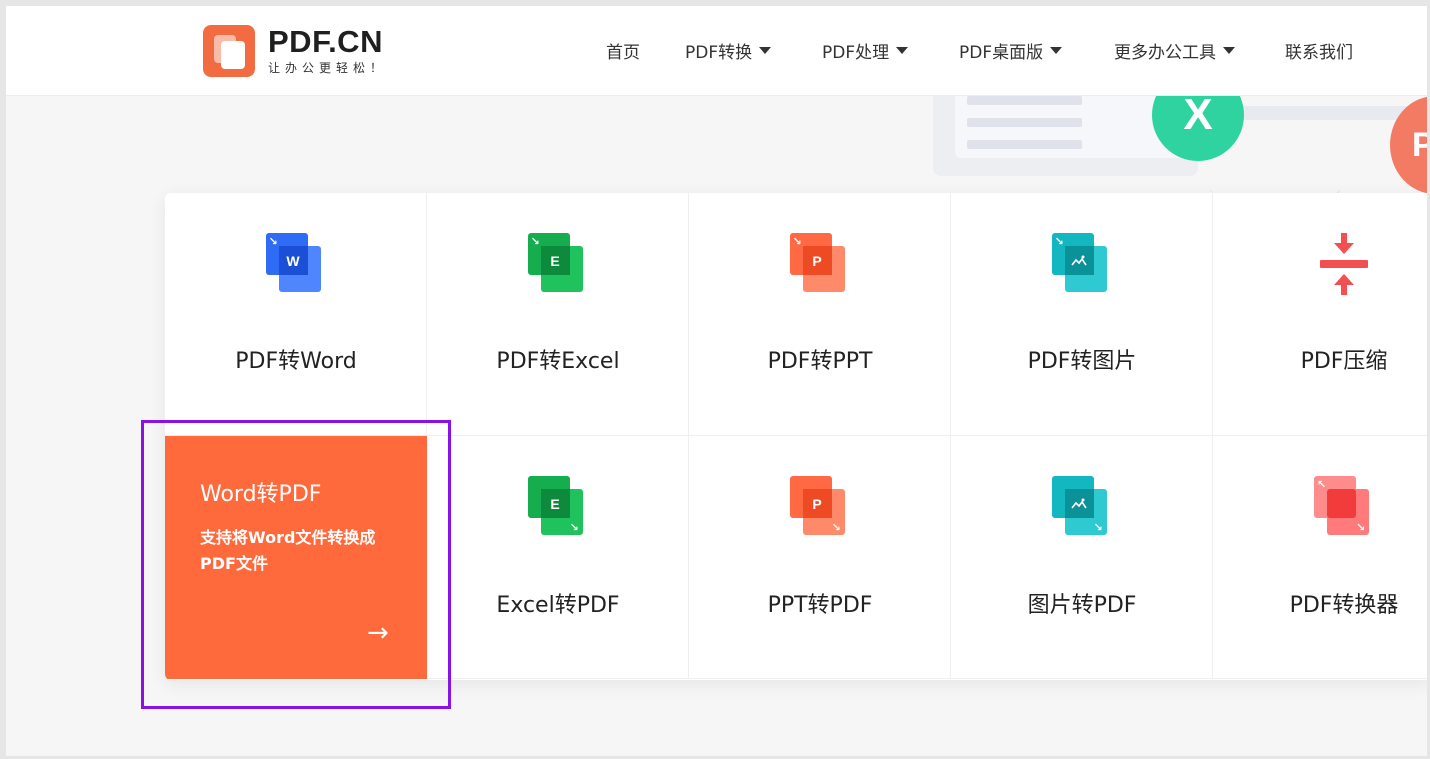  Describe the element at coordinates (1344, 361) in the screenshot. I see `tool-label: PDF压缩` at that location.